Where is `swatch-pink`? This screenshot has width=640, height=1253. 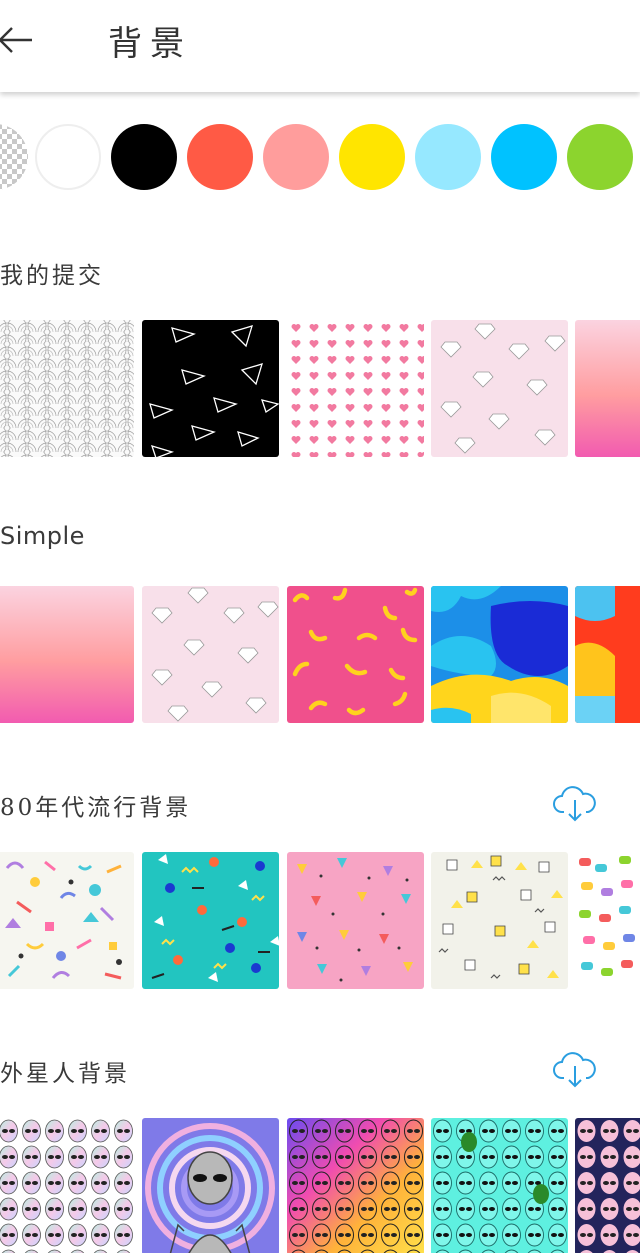 swatch-pink is located at coordinates (296, 157).